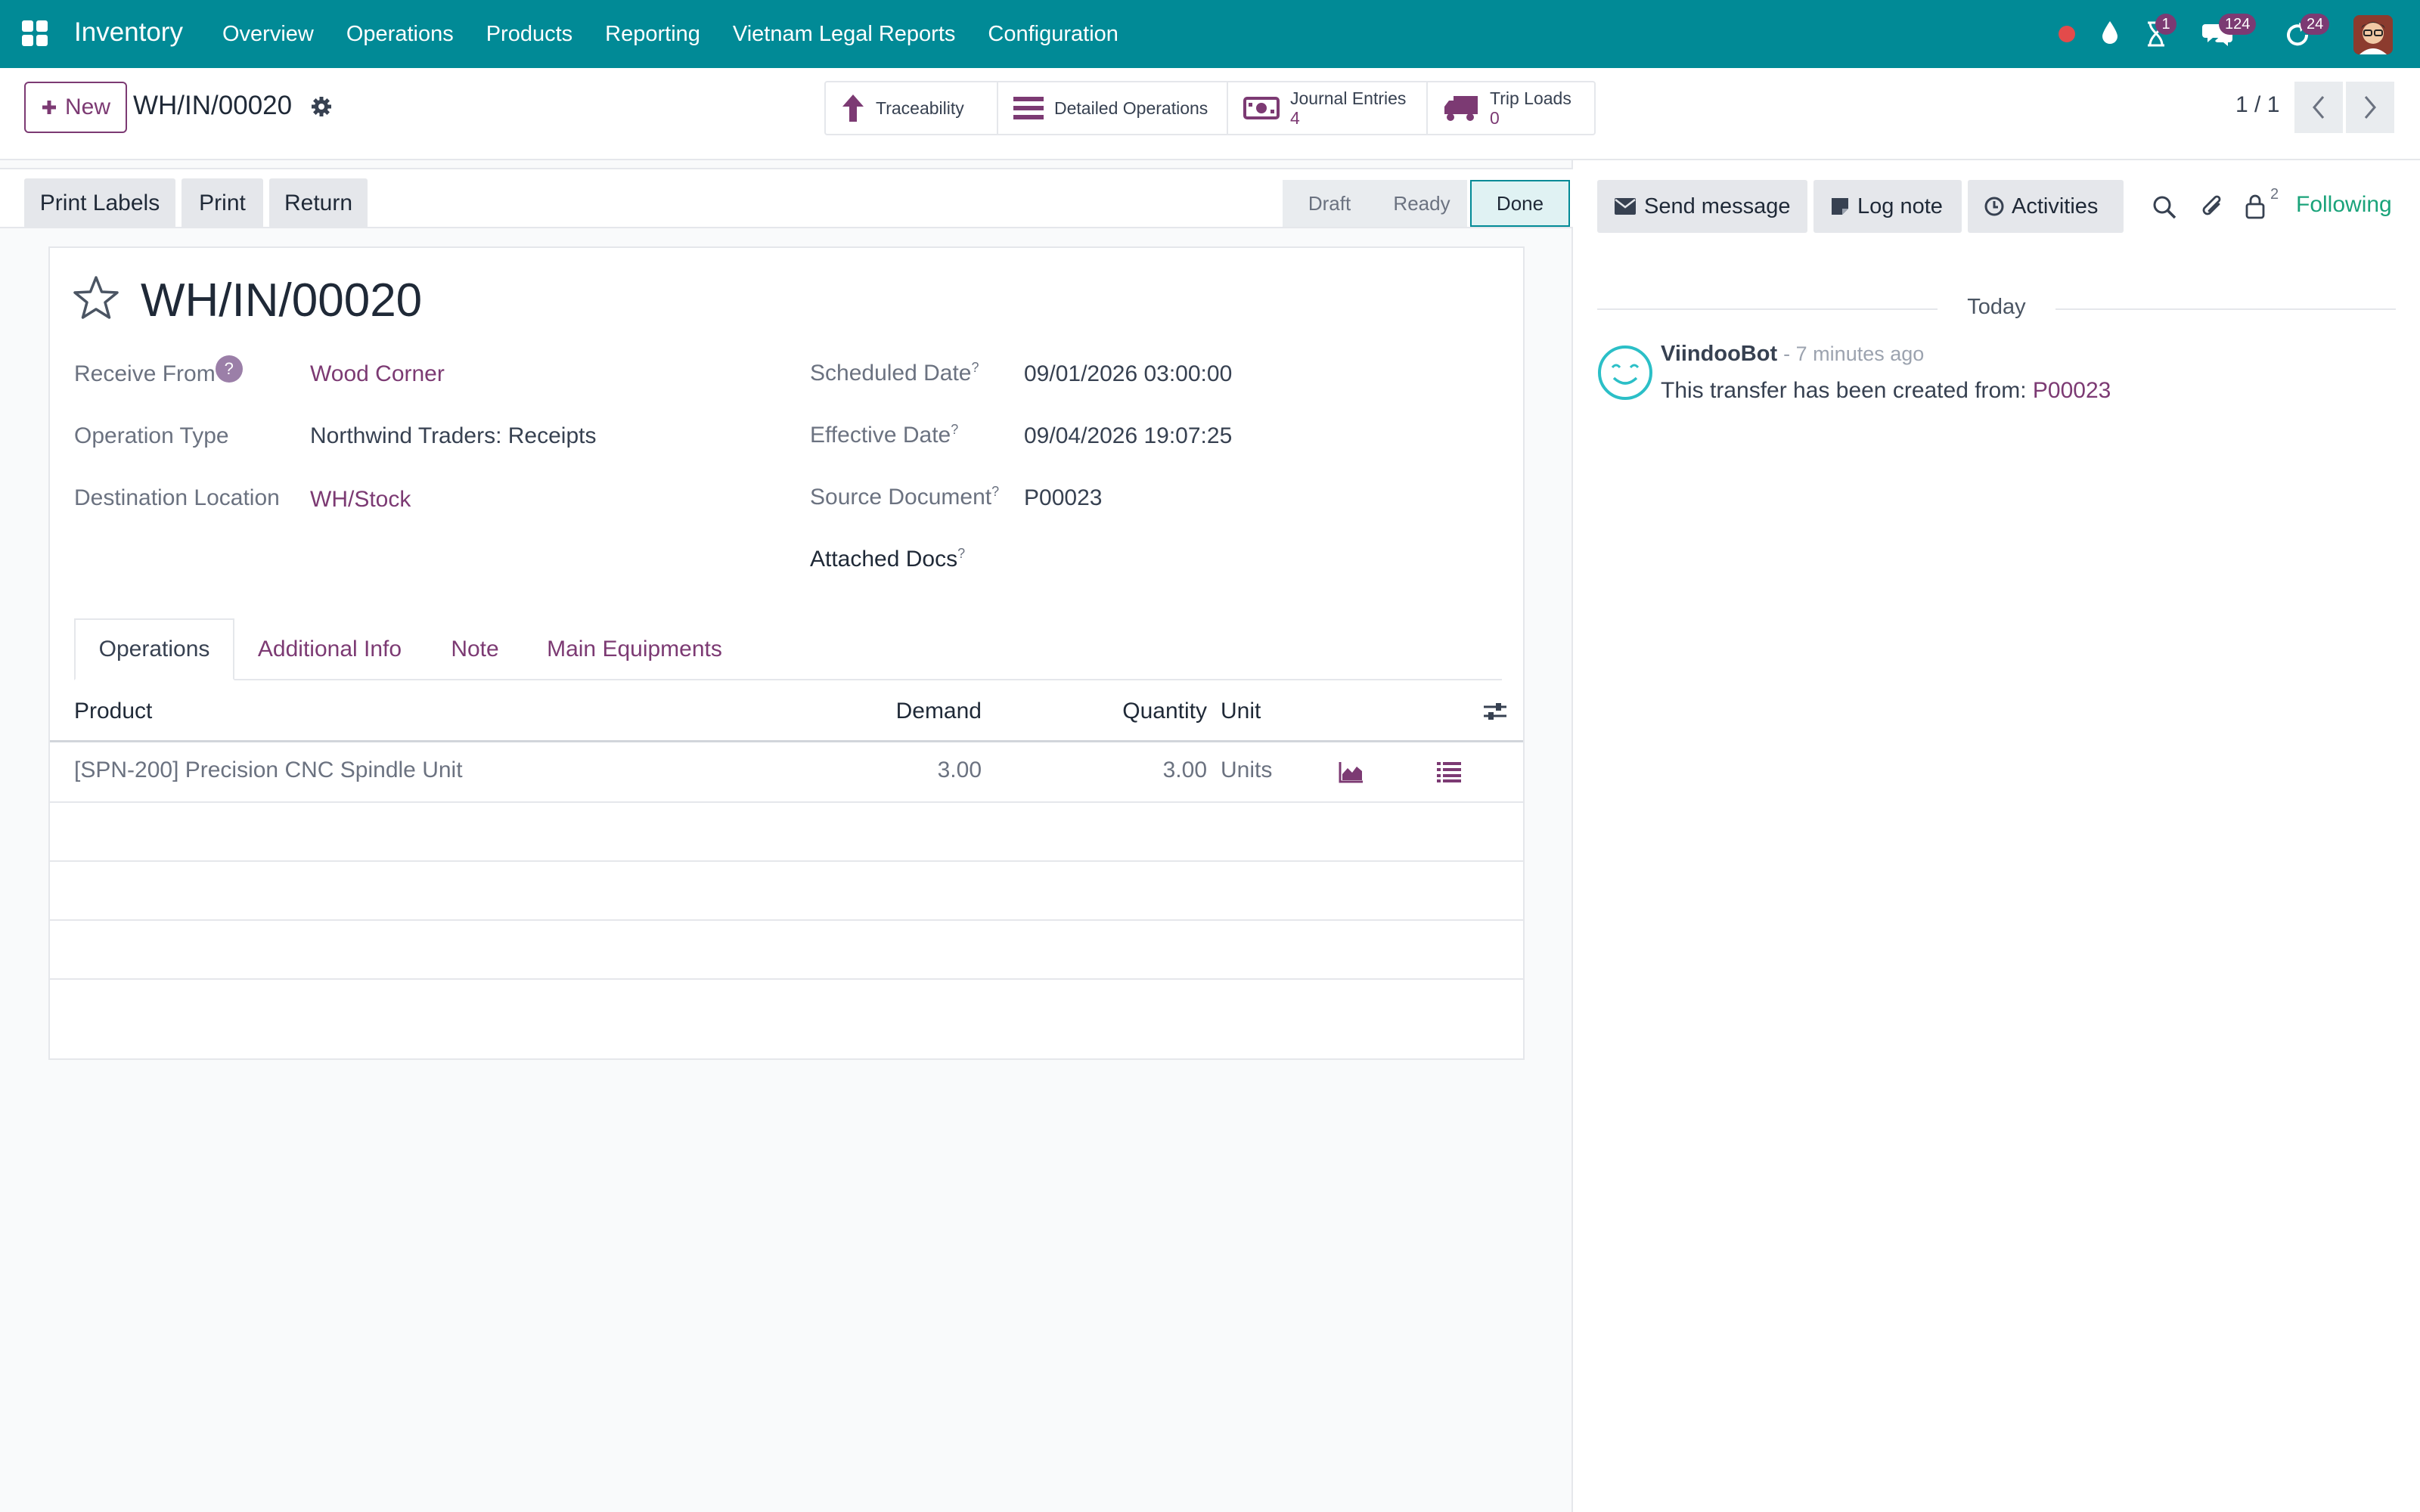 The image size is (2420, 1512). What do you see at coordinates (145, 373) in the screenshot?
I see `receive-from-label-text: Receive From` at bounding box center [145, 373].